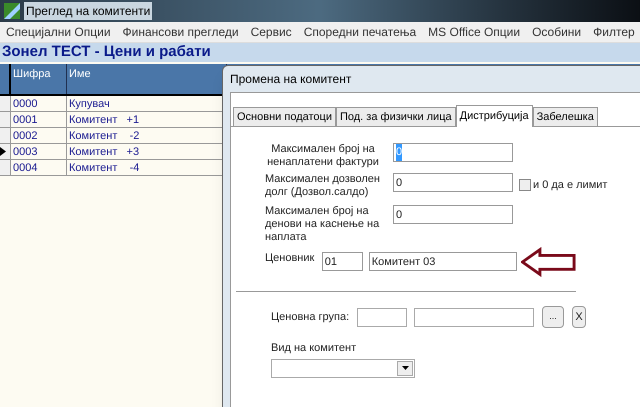  What do you see at coordinates (284, 116) in the screenshot?
I see `tab: Основни податоци` at bounding box center [284, 116].